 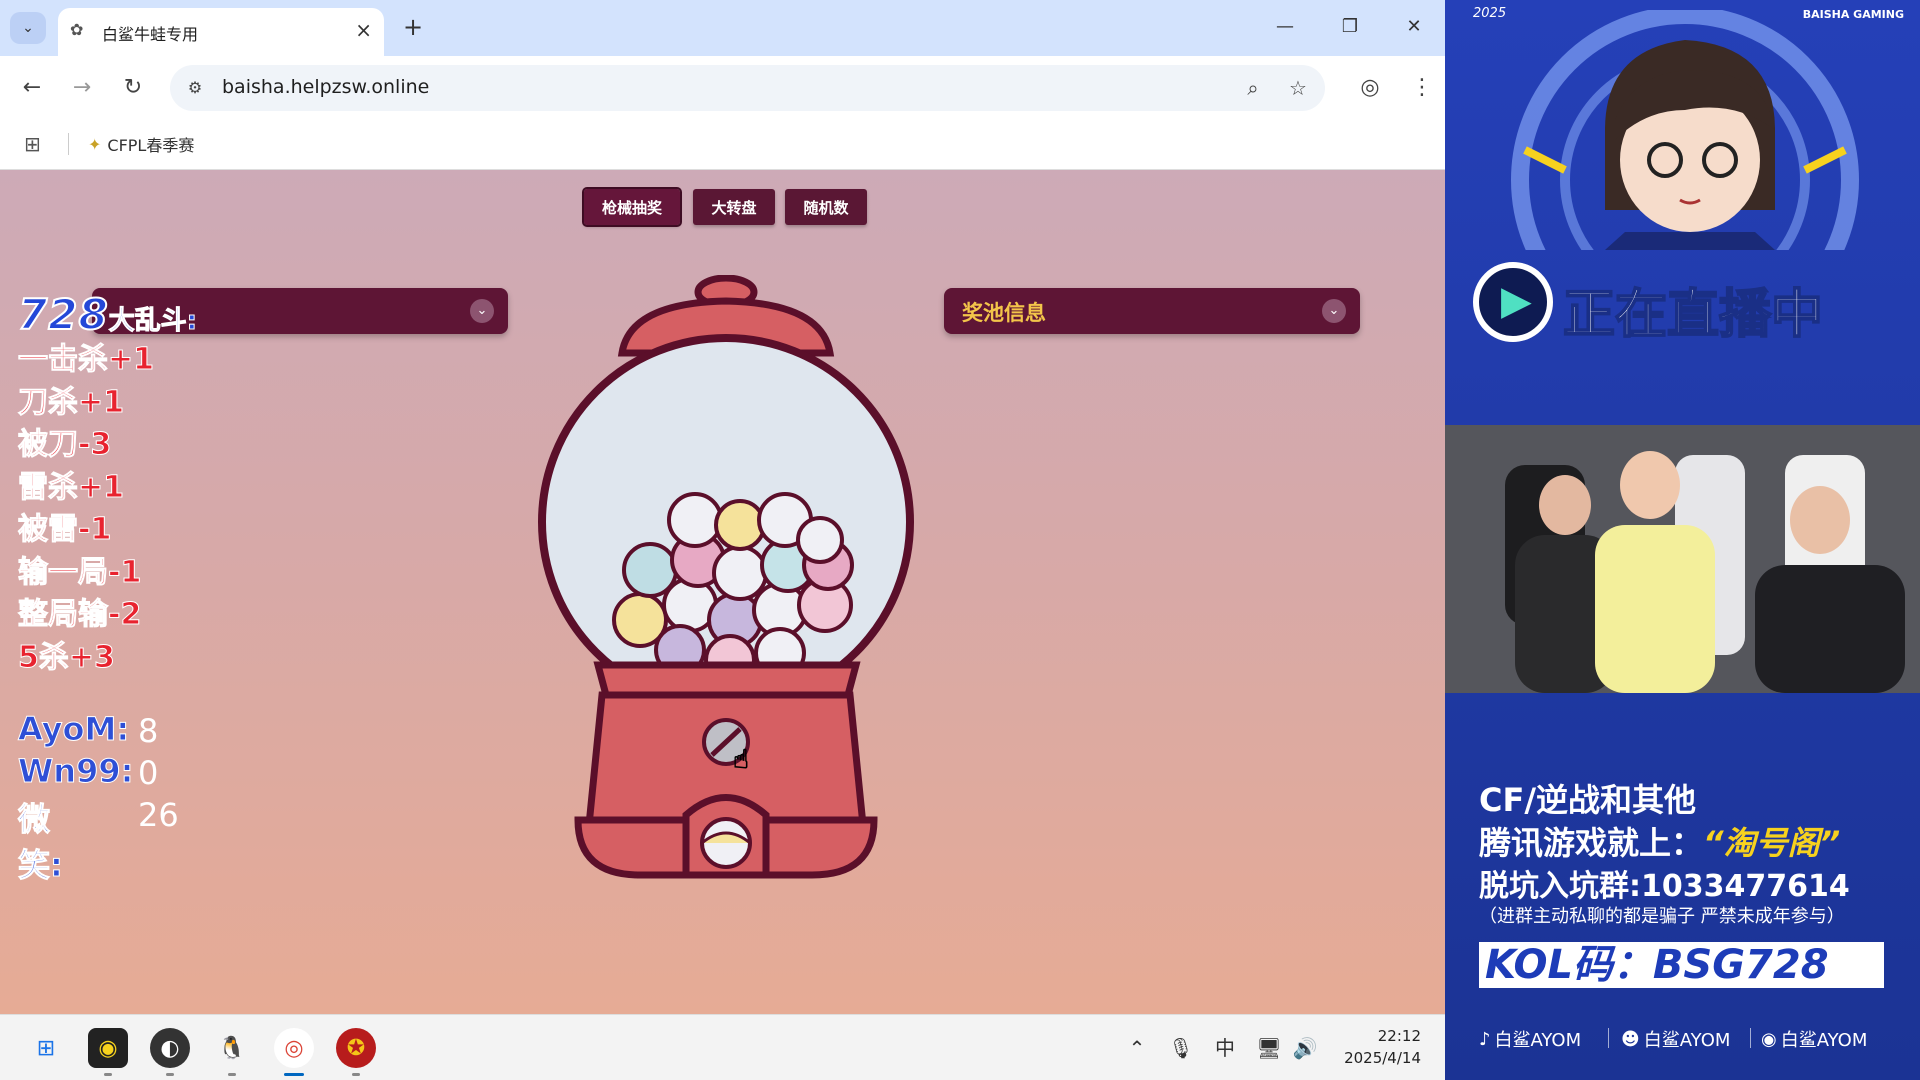 I want to click on live-badge: ▶ 正在直播中, so click(x=1683, y=304).